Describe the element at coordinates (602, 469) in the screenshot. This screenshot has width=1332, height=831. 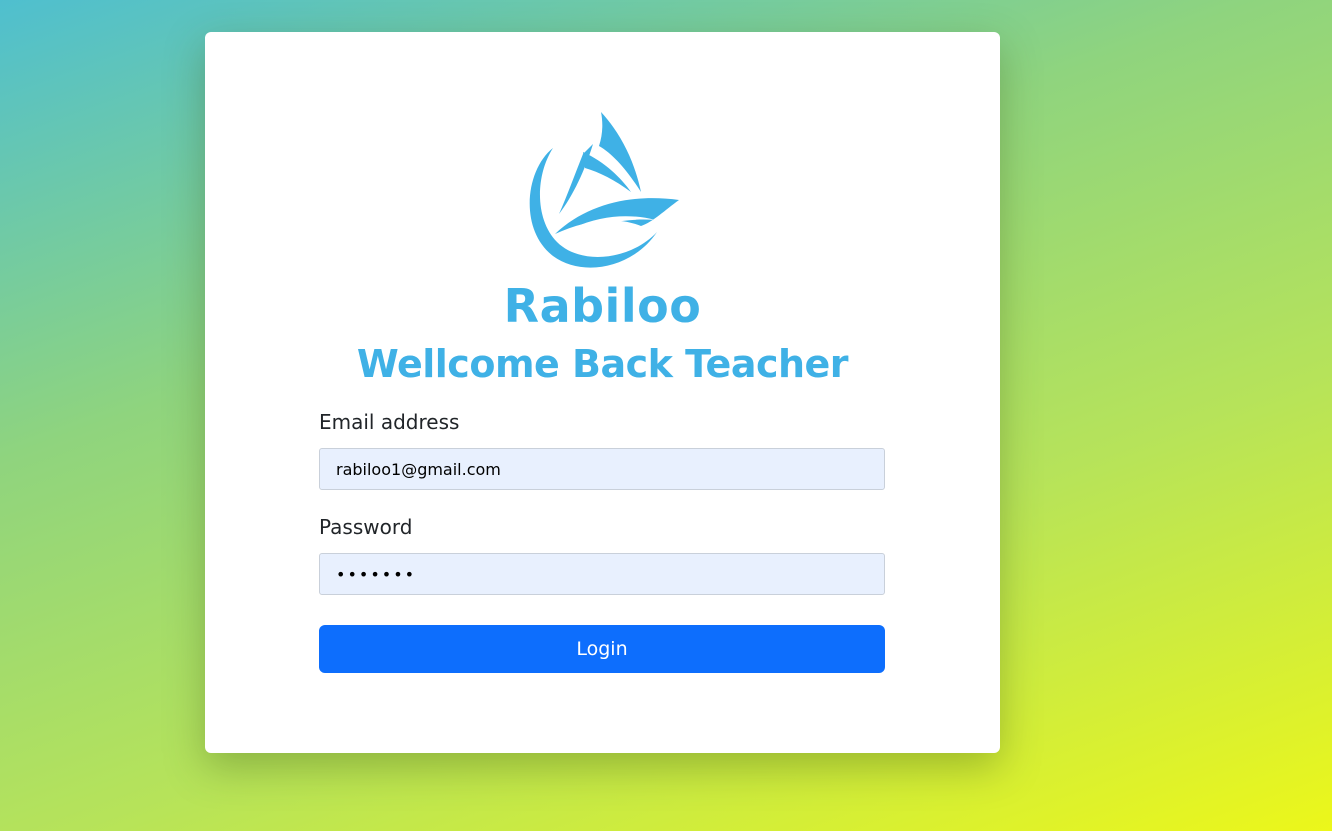
I see `email-field` at that location.